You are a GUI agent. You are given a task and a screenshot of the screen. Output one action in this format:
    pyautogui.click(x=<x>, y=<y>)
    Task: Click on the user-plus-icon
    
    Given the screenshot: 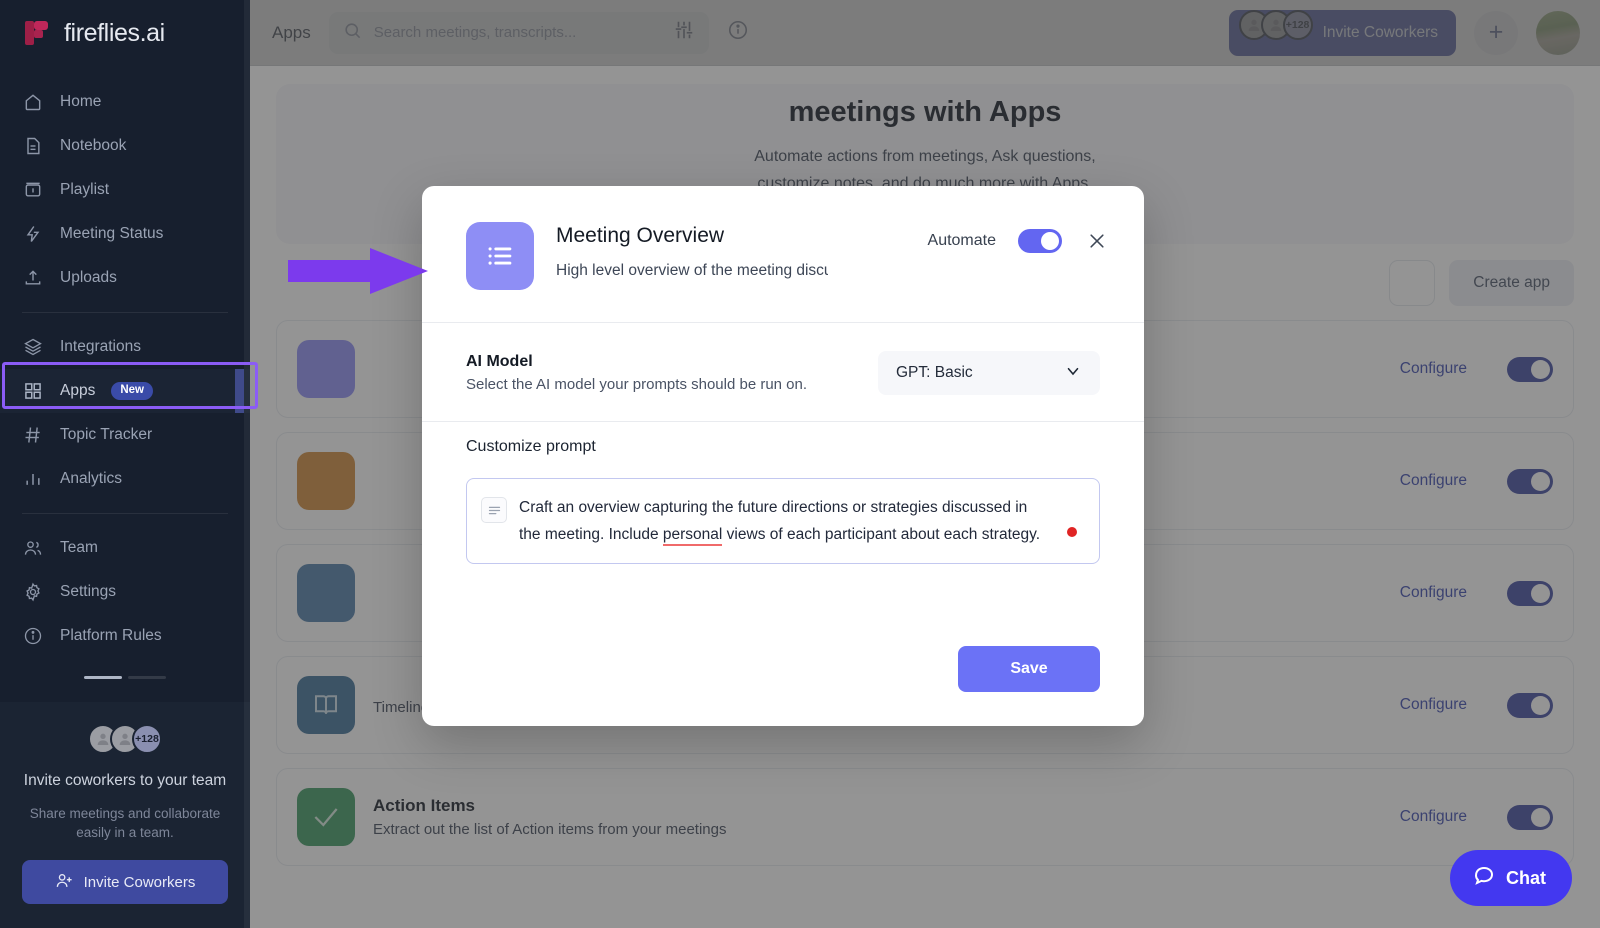 What is the action you would take?
    pyautogui.click(x=64, y=882)
    